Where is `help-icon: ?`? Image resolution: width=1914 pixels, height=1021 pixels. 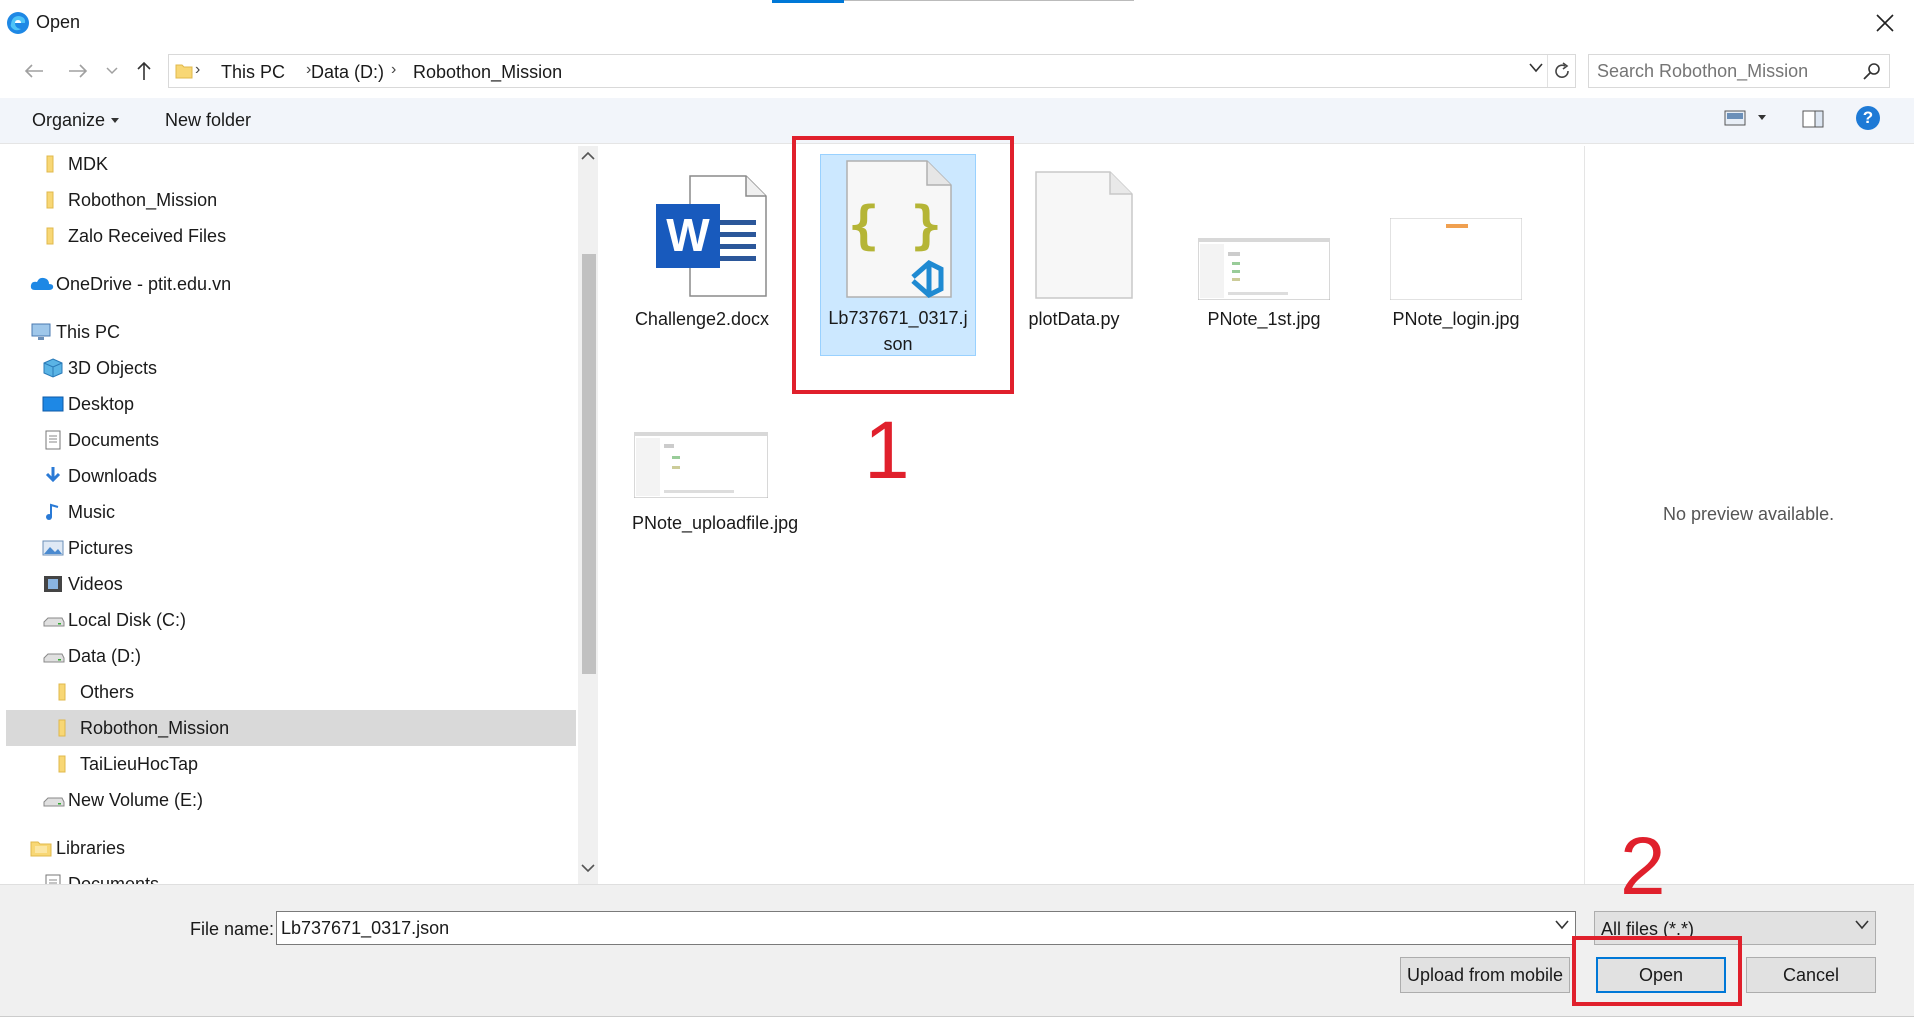 help-icon: ? is located at coordinates (1868, 118).